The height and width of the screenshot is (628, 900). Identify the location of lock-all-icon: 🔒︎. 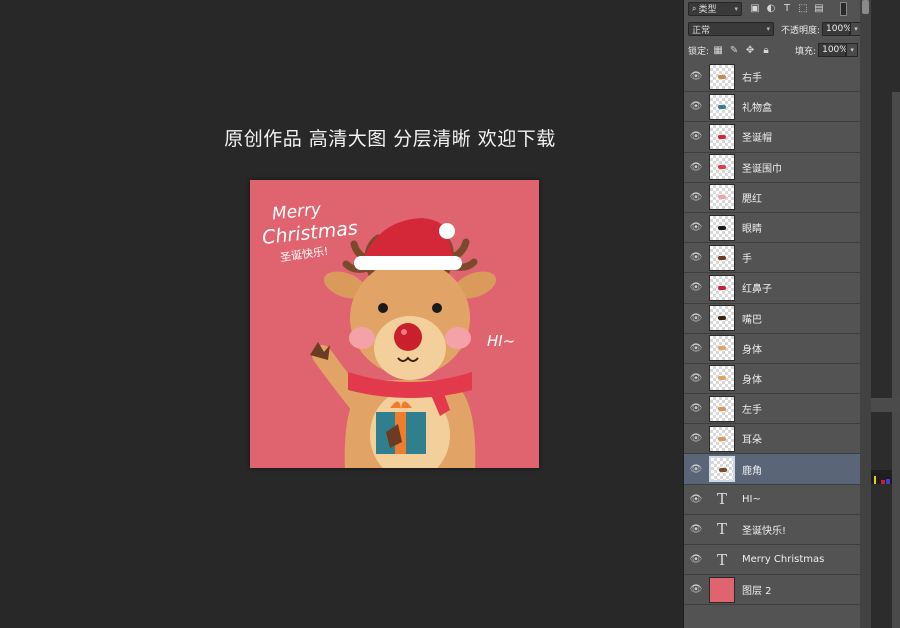
(766, 50).